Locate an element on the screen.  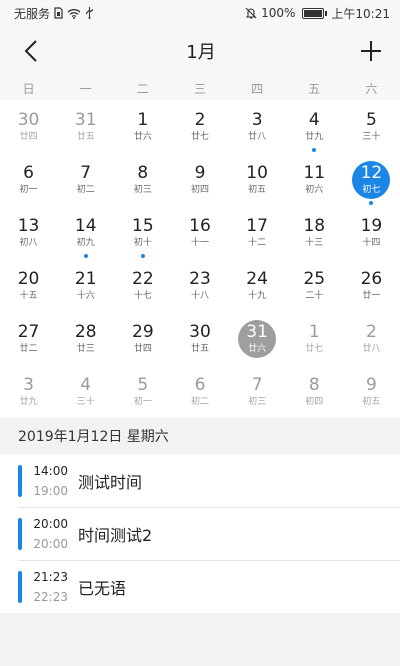
day-cell: 24 十九 is located at coordinates (257, 285).